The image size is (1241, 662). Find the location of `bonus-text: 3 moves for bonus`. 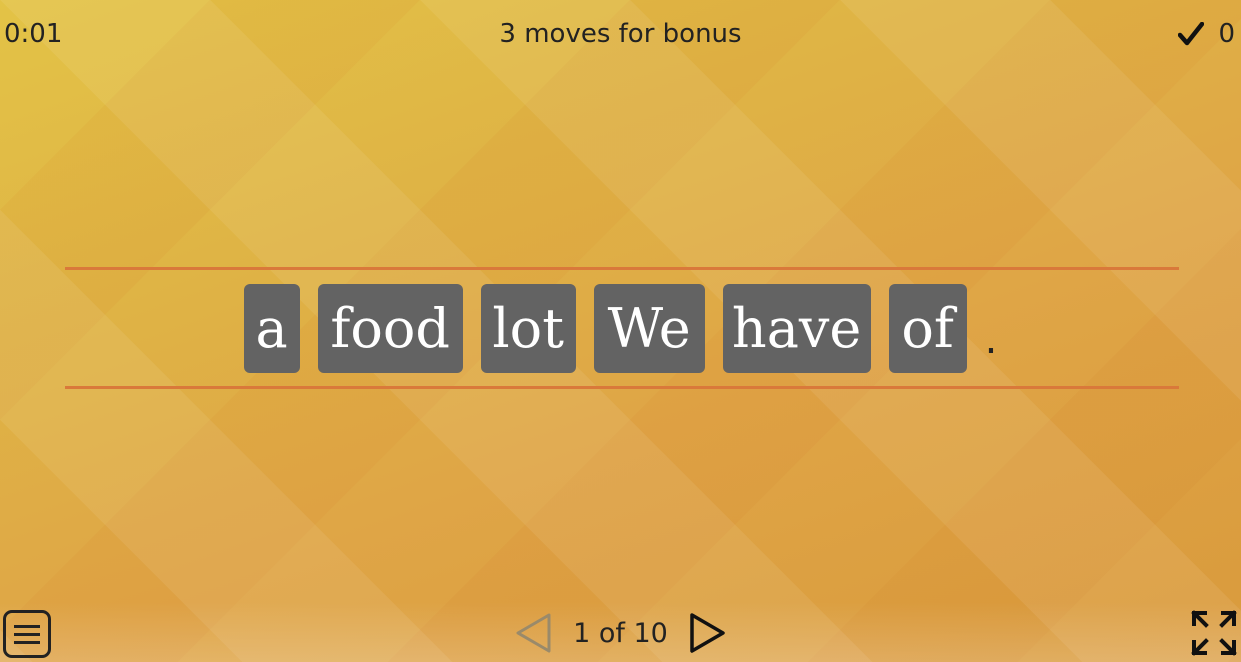

bonus-text: 3 moves for bonus is located at coordinates (620, 34).